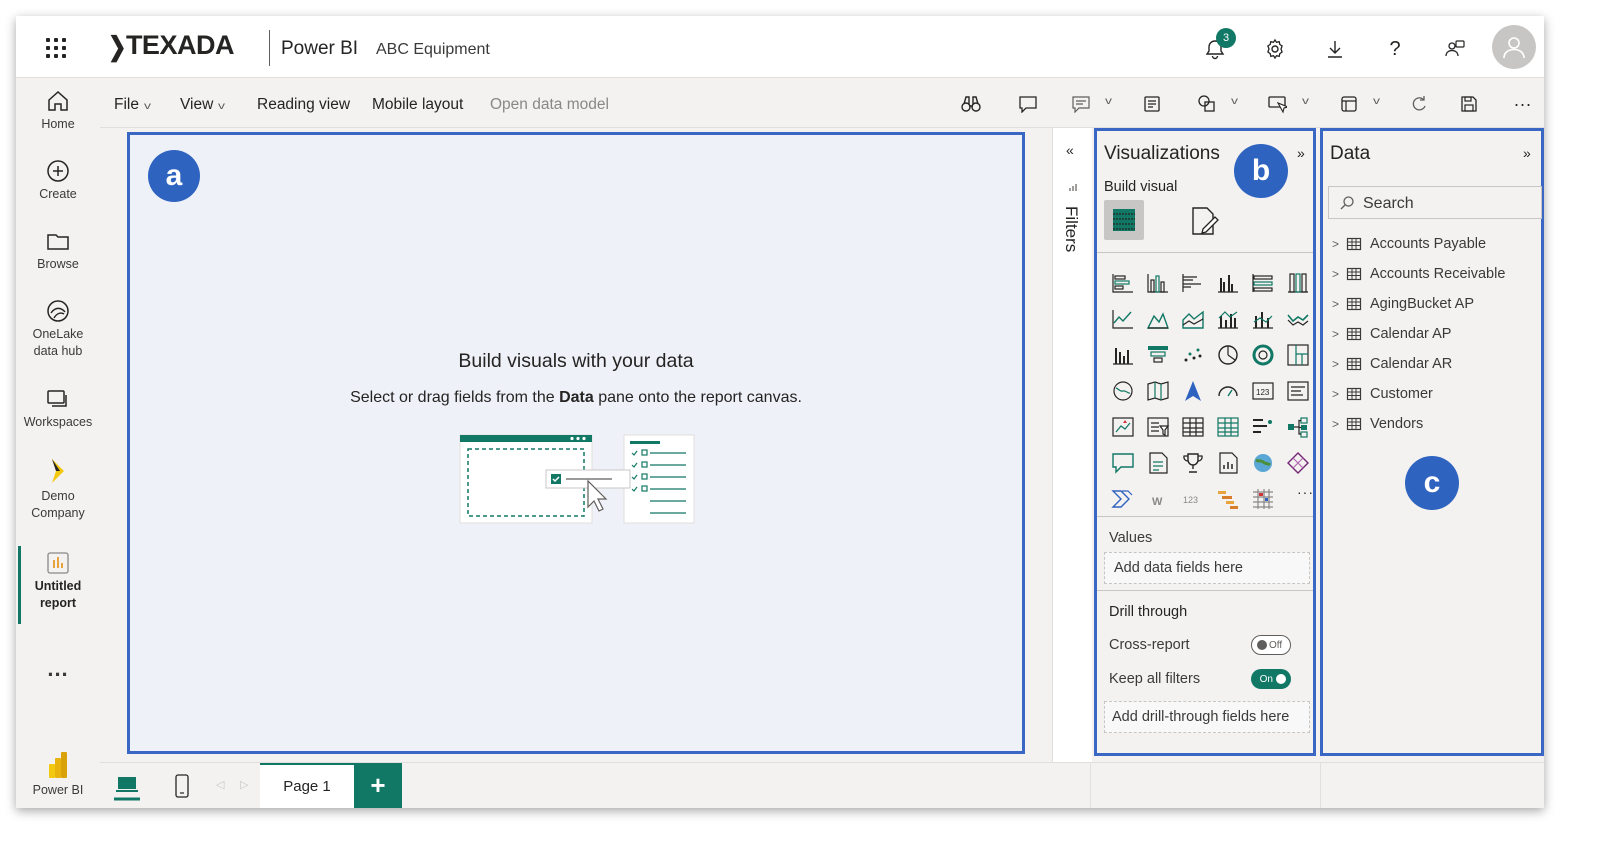 This screenshot has width=1600, height=848. What do you see at coordinates (1070, 150) in the screenshot?
I see `expand-chevrons-icon: «` at bounding box center [1070, 150].